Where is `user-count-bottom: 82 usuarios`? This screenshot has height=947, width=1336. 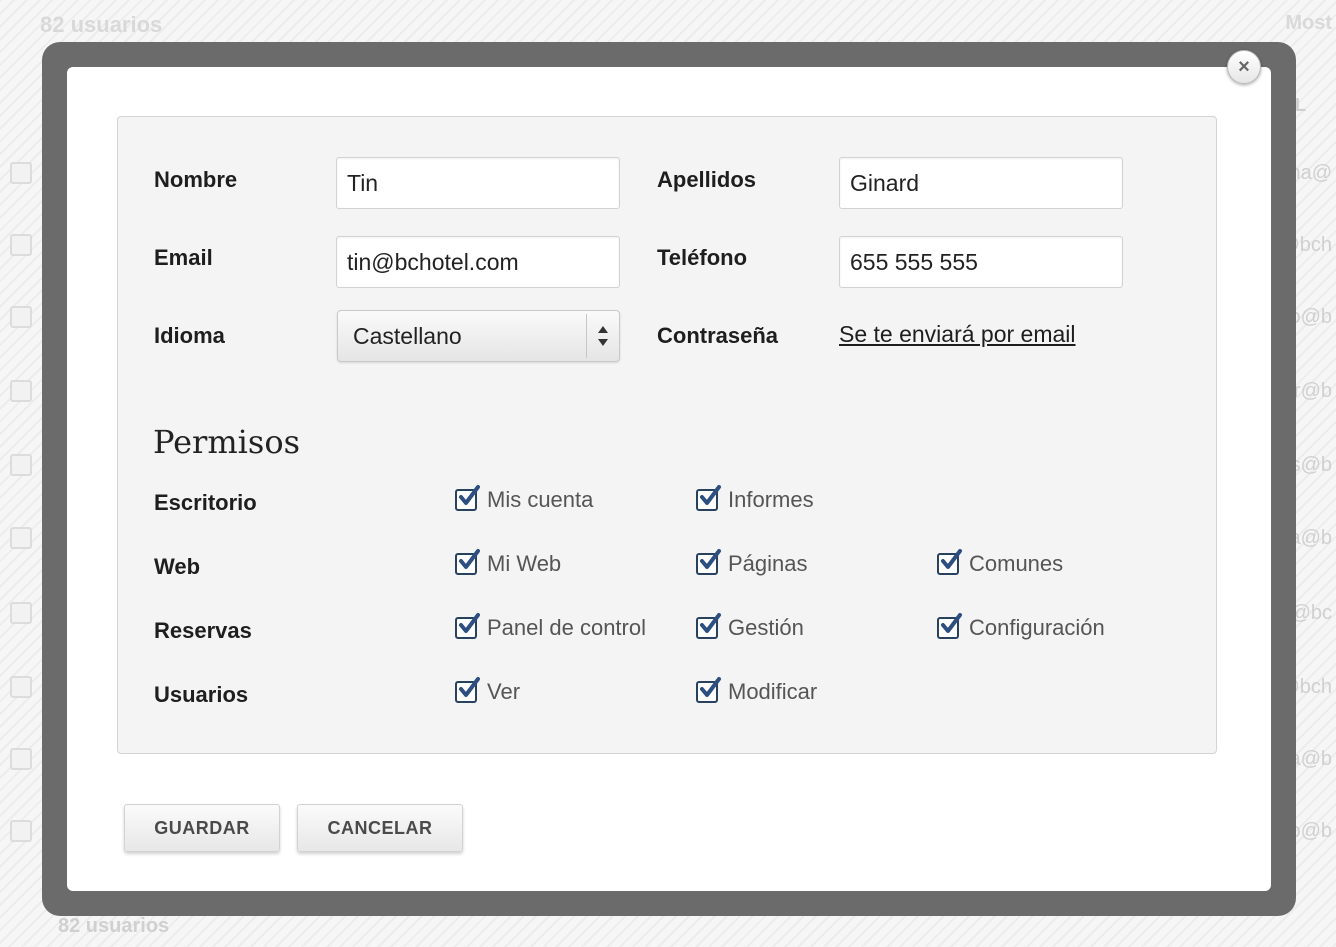
user-count-bottom: 82 usuarios is located at coordinates (114, 926).